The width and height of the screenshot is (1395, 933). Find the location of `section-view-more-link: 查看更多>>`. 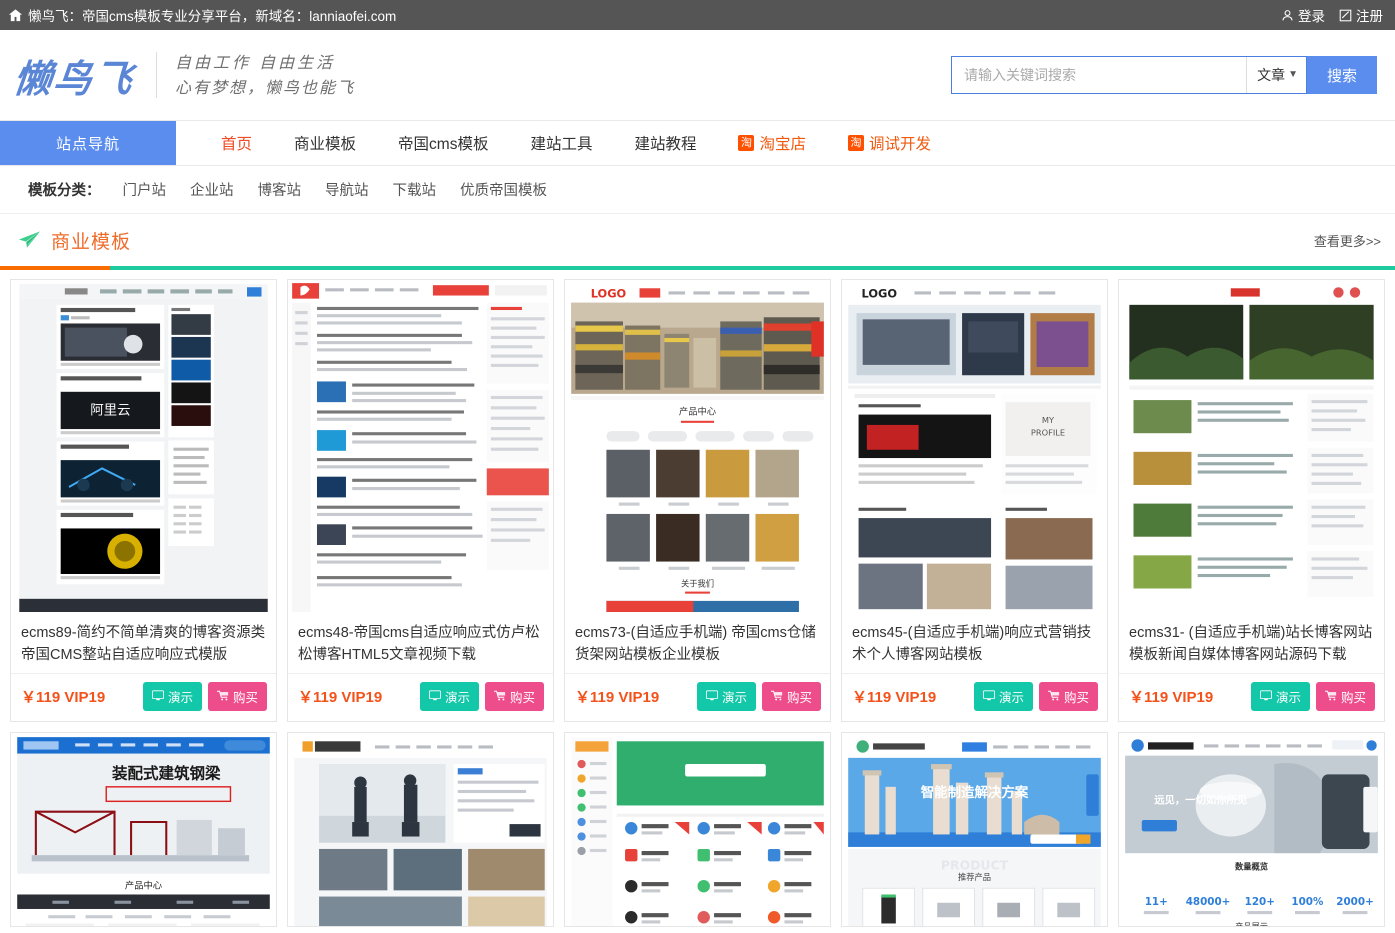

section-view-more-link: 查看更多>> is located at coordinates (1347, 240).